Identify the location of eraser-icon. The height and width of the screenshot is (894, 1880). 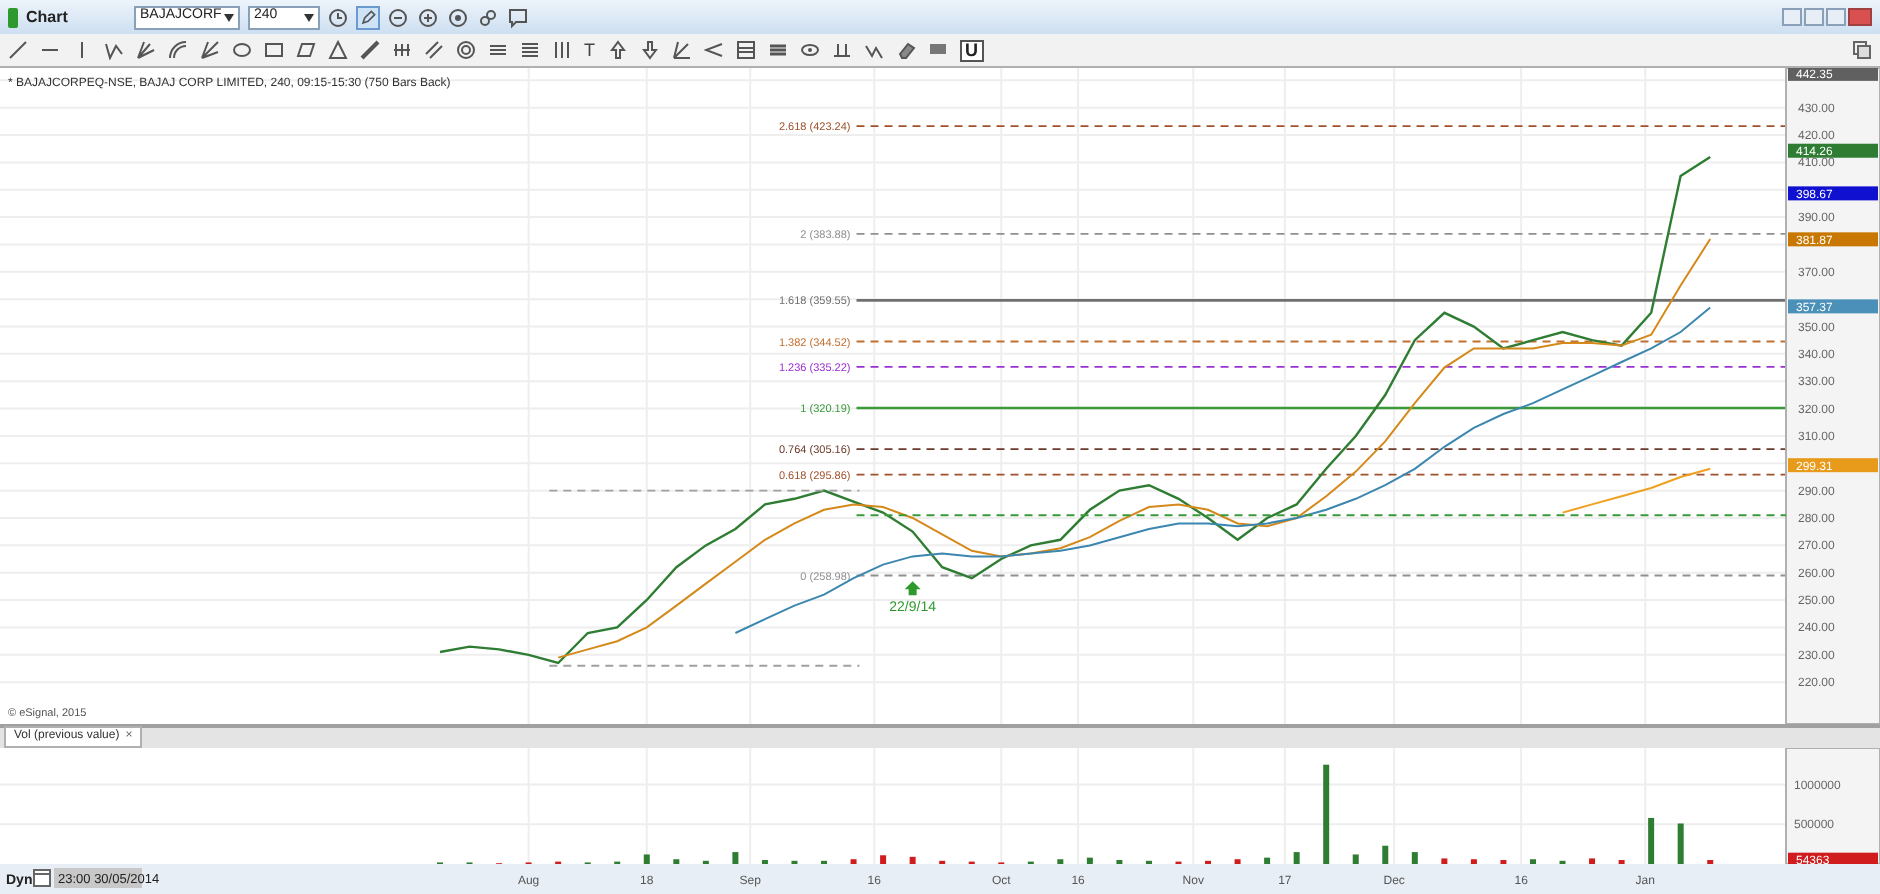
(905, 50).